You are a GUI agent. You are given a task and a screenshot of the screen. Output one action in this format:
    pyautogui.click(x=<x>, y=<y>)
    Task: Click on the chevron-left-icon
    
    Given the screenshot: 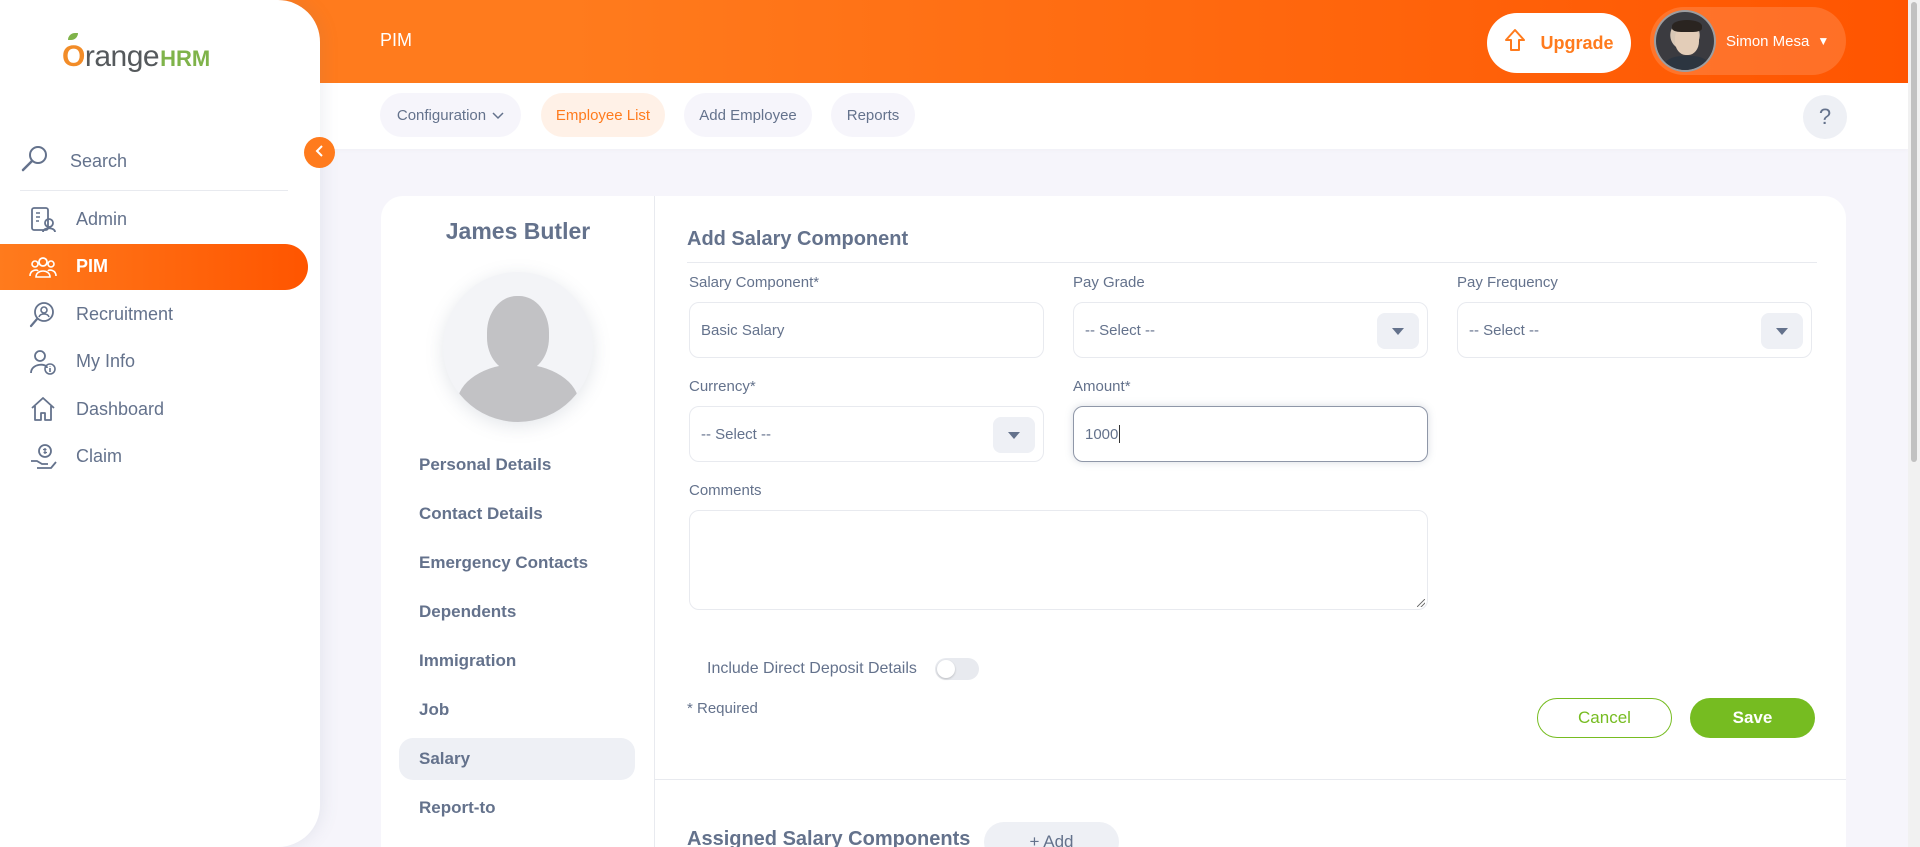 What is the action you would take?
    pyautogui.click(x=320, y=153)
    